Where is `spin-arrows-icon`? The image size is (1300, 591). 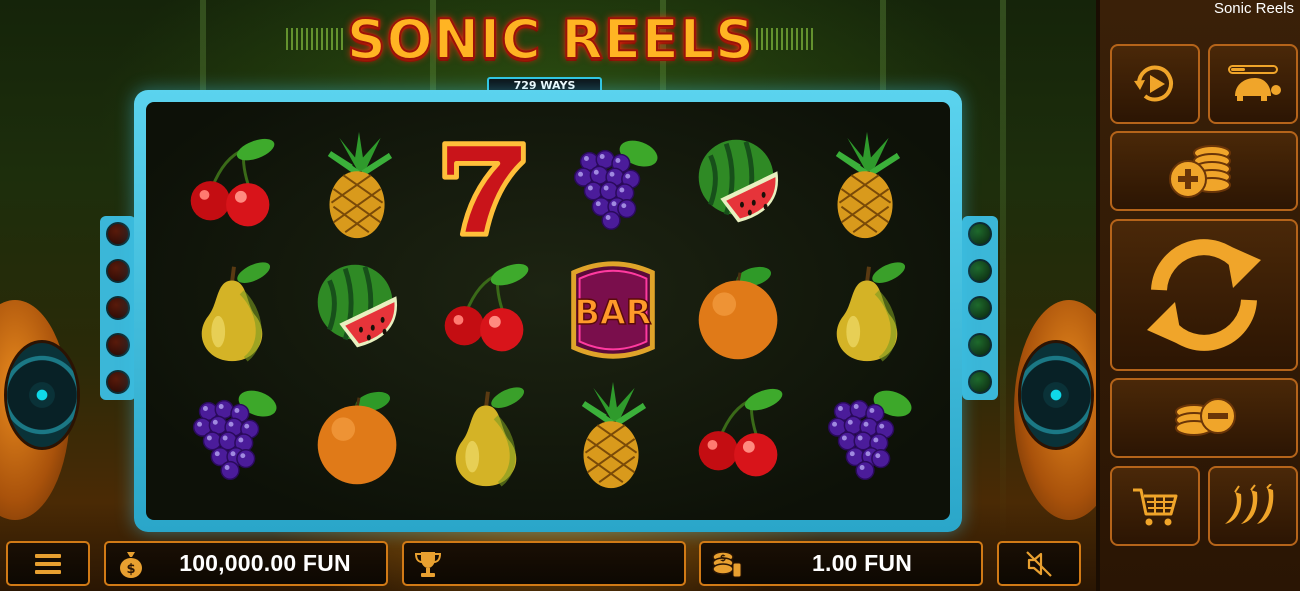
spin-arrows-icon is located at coordinates (1204, 295).